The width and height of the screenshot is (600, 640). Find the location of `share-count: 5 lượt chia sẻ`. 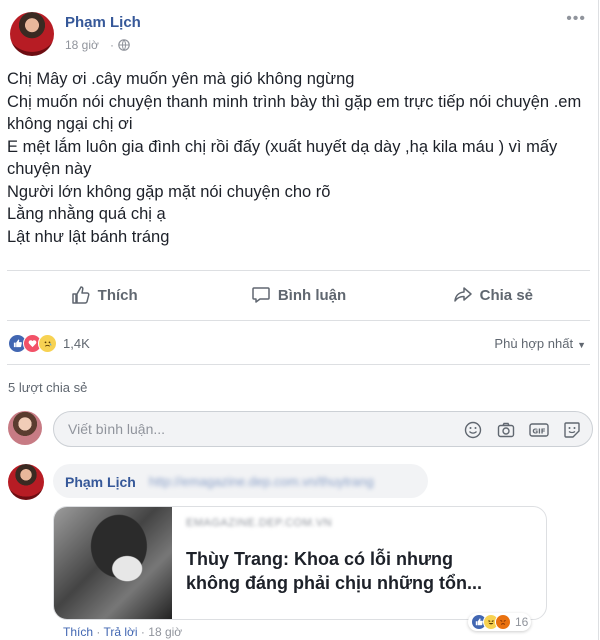

share-count: 5 lượt chia sẻ is located at coordinates (47, 387).